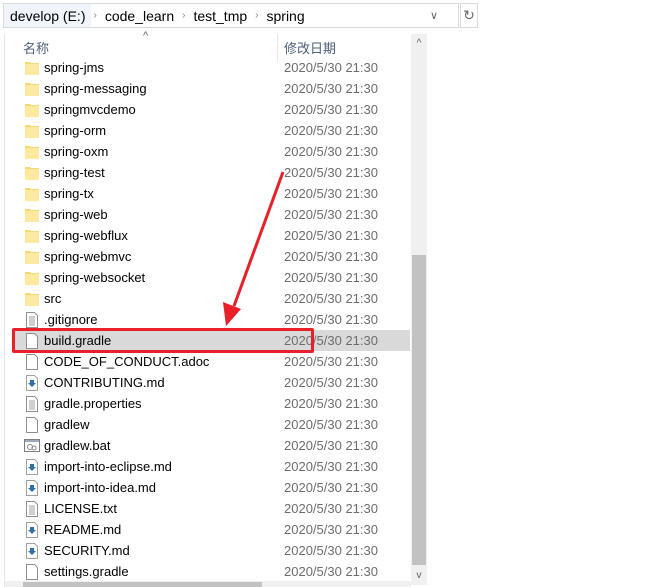  I want to click on horizontal-scroll-thumb, so click(142, 584).